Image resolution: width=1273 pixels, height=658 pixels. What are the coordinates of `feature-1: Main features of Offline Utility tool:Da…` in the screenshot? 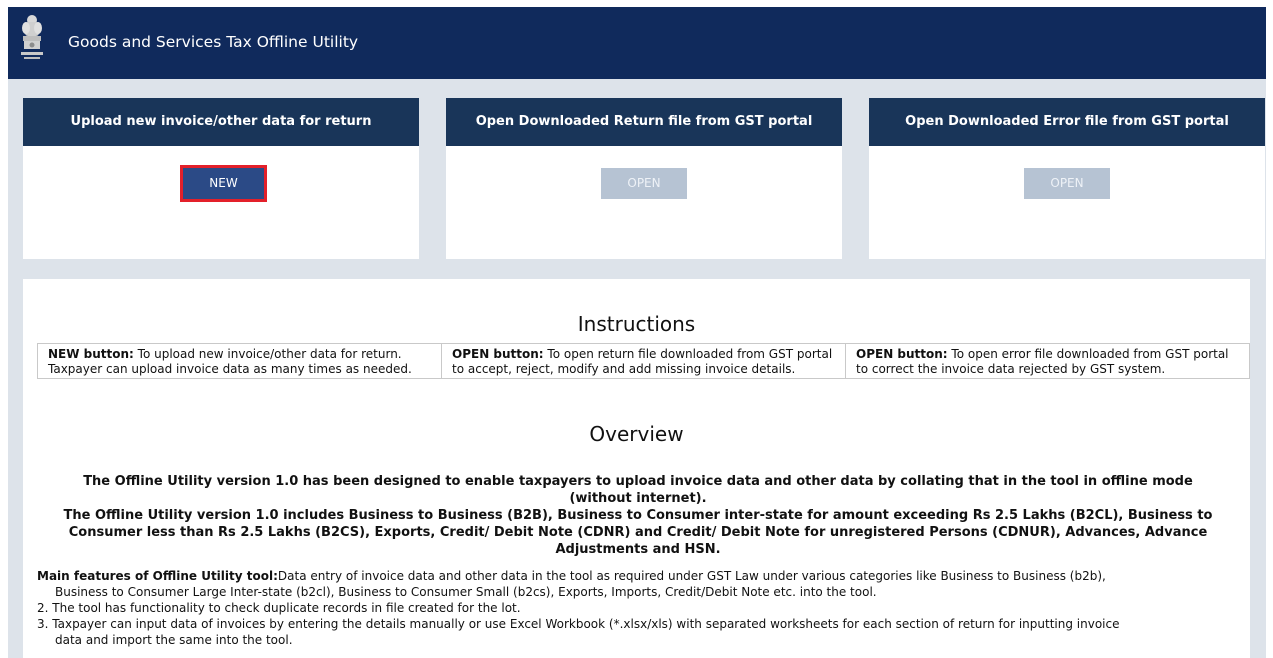 It's located at (637, 576).